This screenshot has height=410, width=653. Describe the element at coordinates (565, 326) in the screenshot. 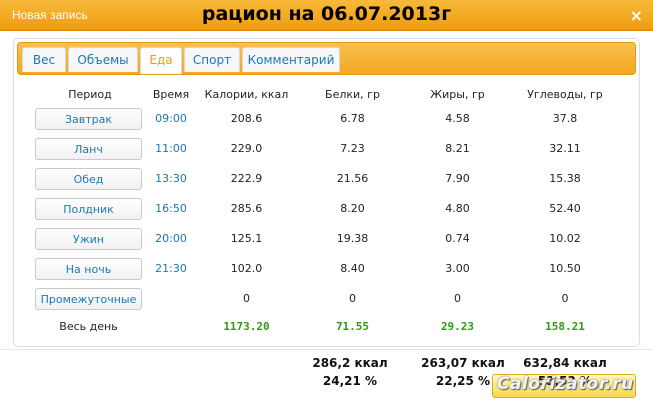

I see `total-carbs: 158.21` at that location.